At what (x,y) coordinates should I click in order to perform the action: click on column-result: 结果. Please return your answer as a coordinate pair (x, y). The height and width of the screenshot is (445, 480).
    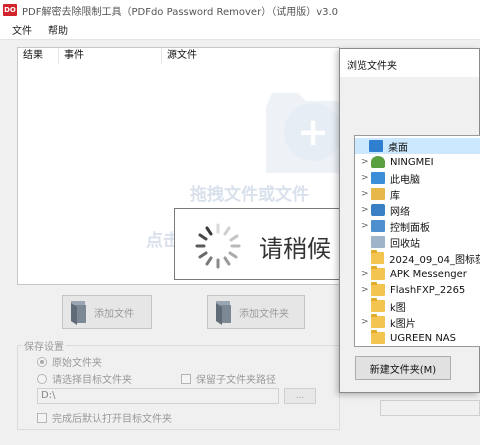
    Looking at the image, I should click on (38, 56).